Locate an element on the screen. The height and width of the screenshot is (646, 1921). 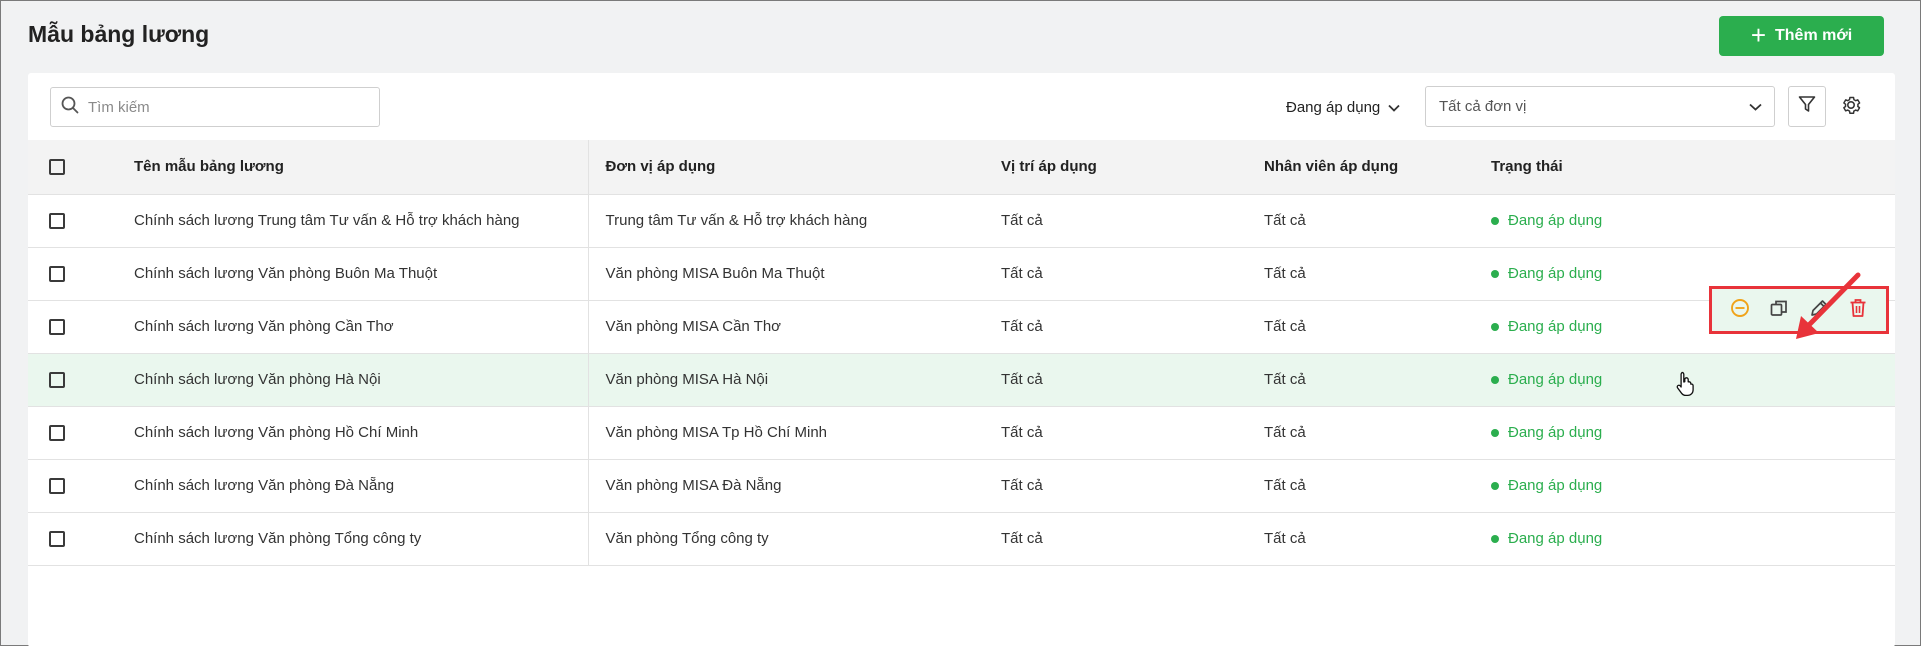
delete-button is located at coordinates (1858, 310).